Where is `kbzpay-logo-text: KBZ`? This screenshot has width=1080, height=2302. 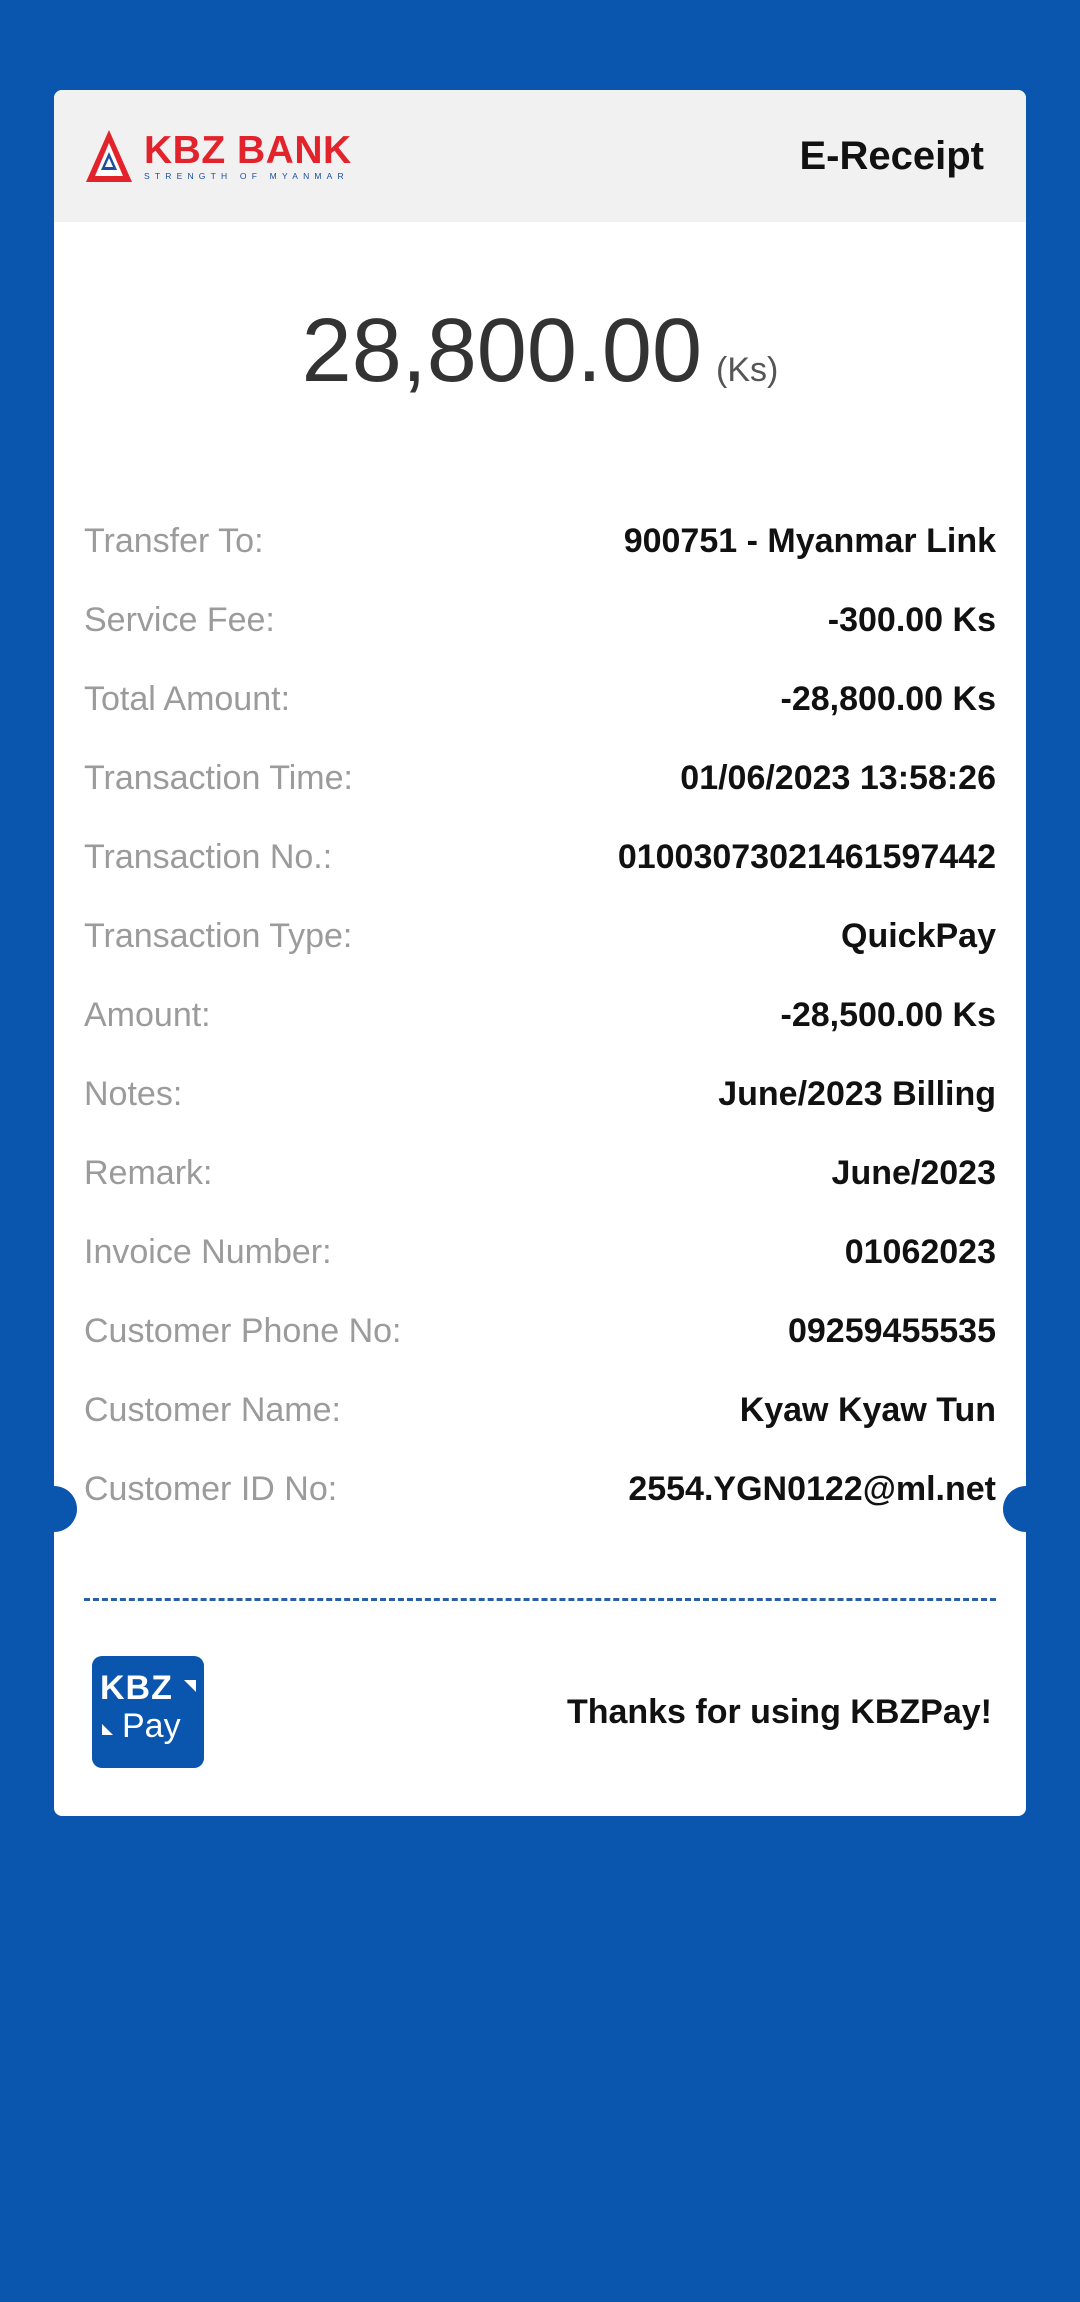
kbzpay-logo-text: KBZ is located at coordinates (136, 1688).